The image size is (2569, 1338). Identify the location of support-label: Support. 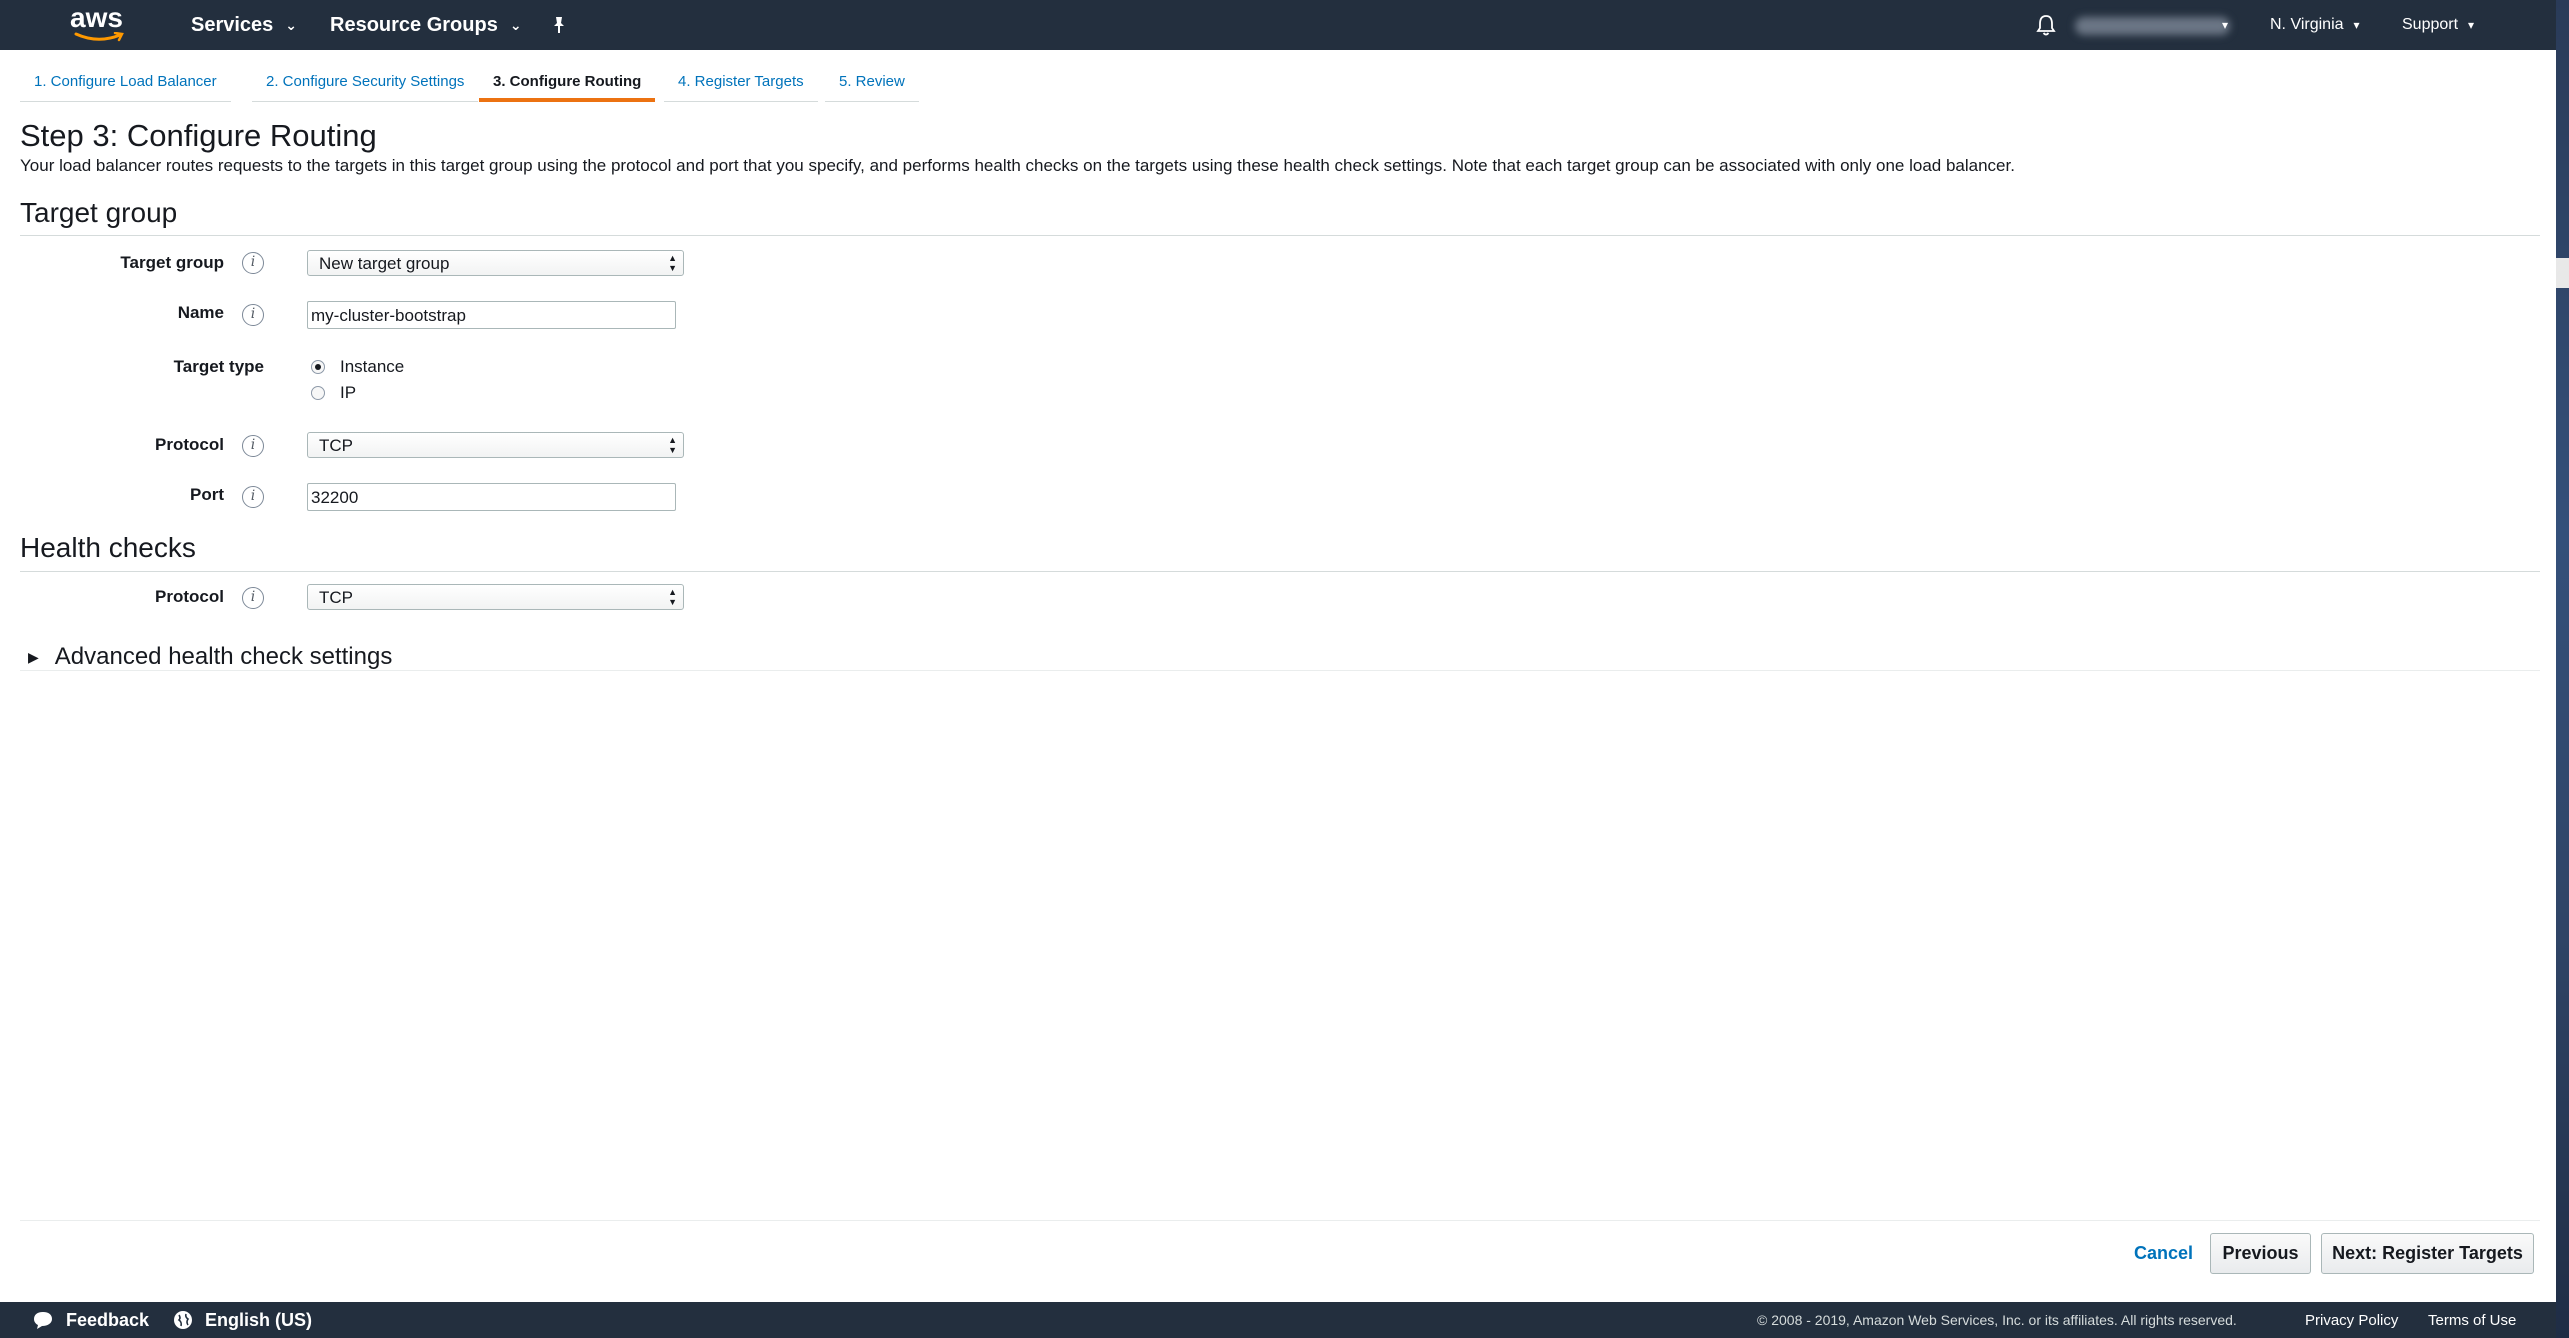
(2430, 24).